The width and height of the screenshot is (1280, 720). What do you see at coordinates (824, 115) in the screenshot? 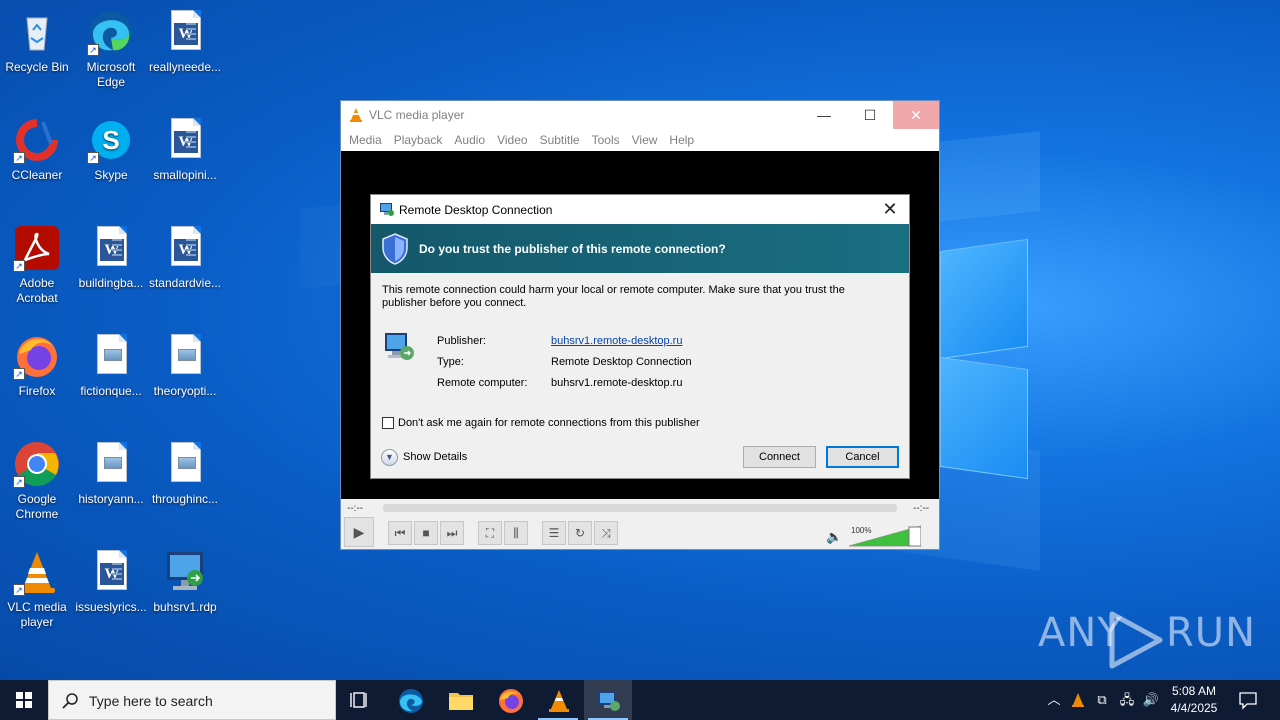
I see `minimize-button: —` at bounding box center [824, 115].